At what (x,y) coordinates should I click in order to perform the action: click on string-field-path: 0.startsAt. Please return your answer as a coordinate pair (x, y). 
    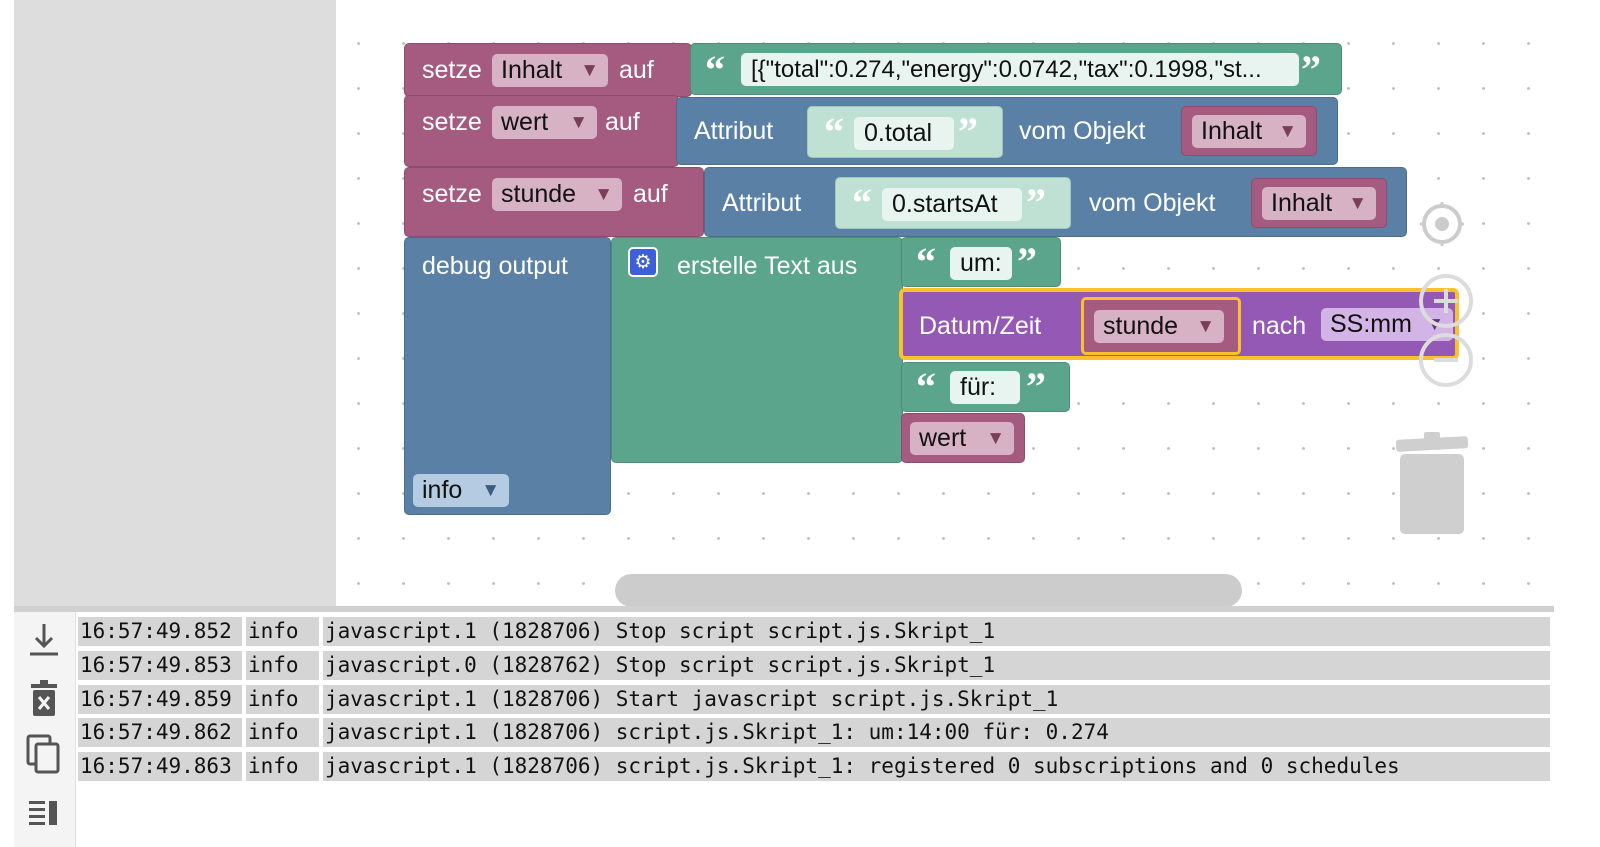
    Looking at the image, I should click on (952, 204).